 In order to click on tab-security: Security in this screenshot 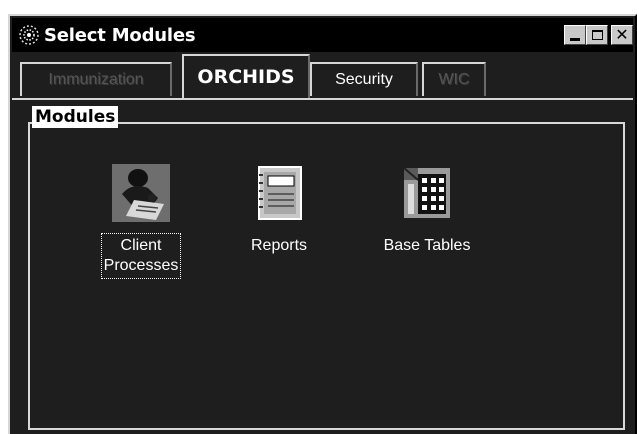, I will do `click(364, 79)`.